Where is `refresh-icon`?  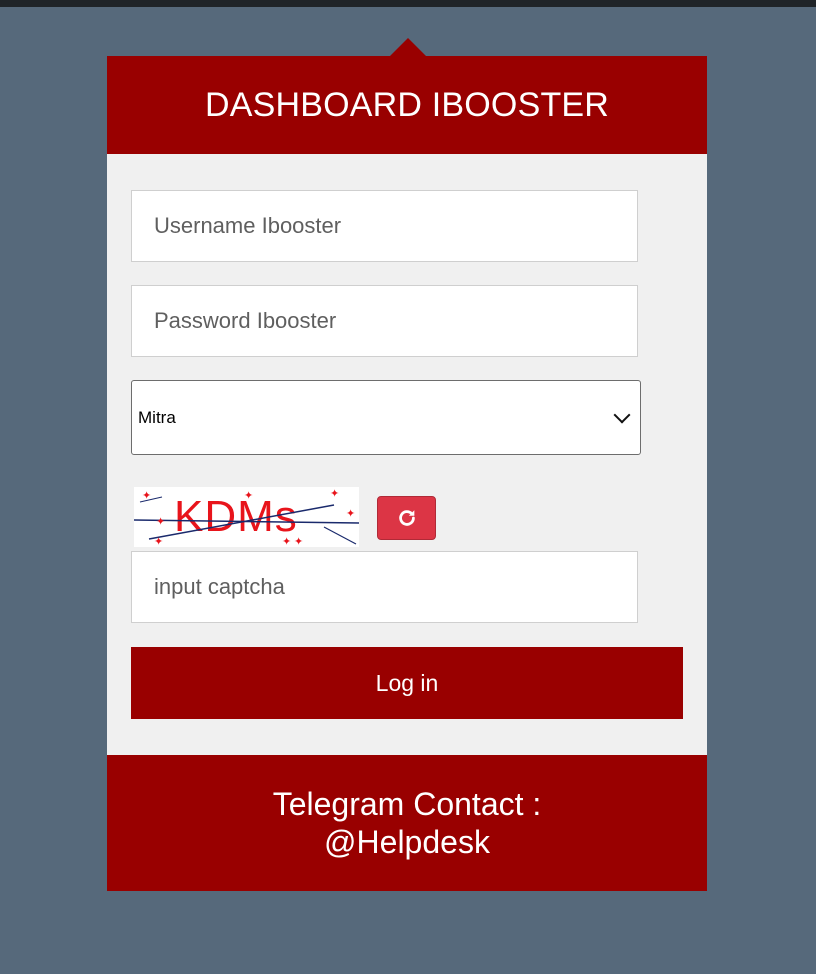
refresh-icon is located at coordinates (406, 518).